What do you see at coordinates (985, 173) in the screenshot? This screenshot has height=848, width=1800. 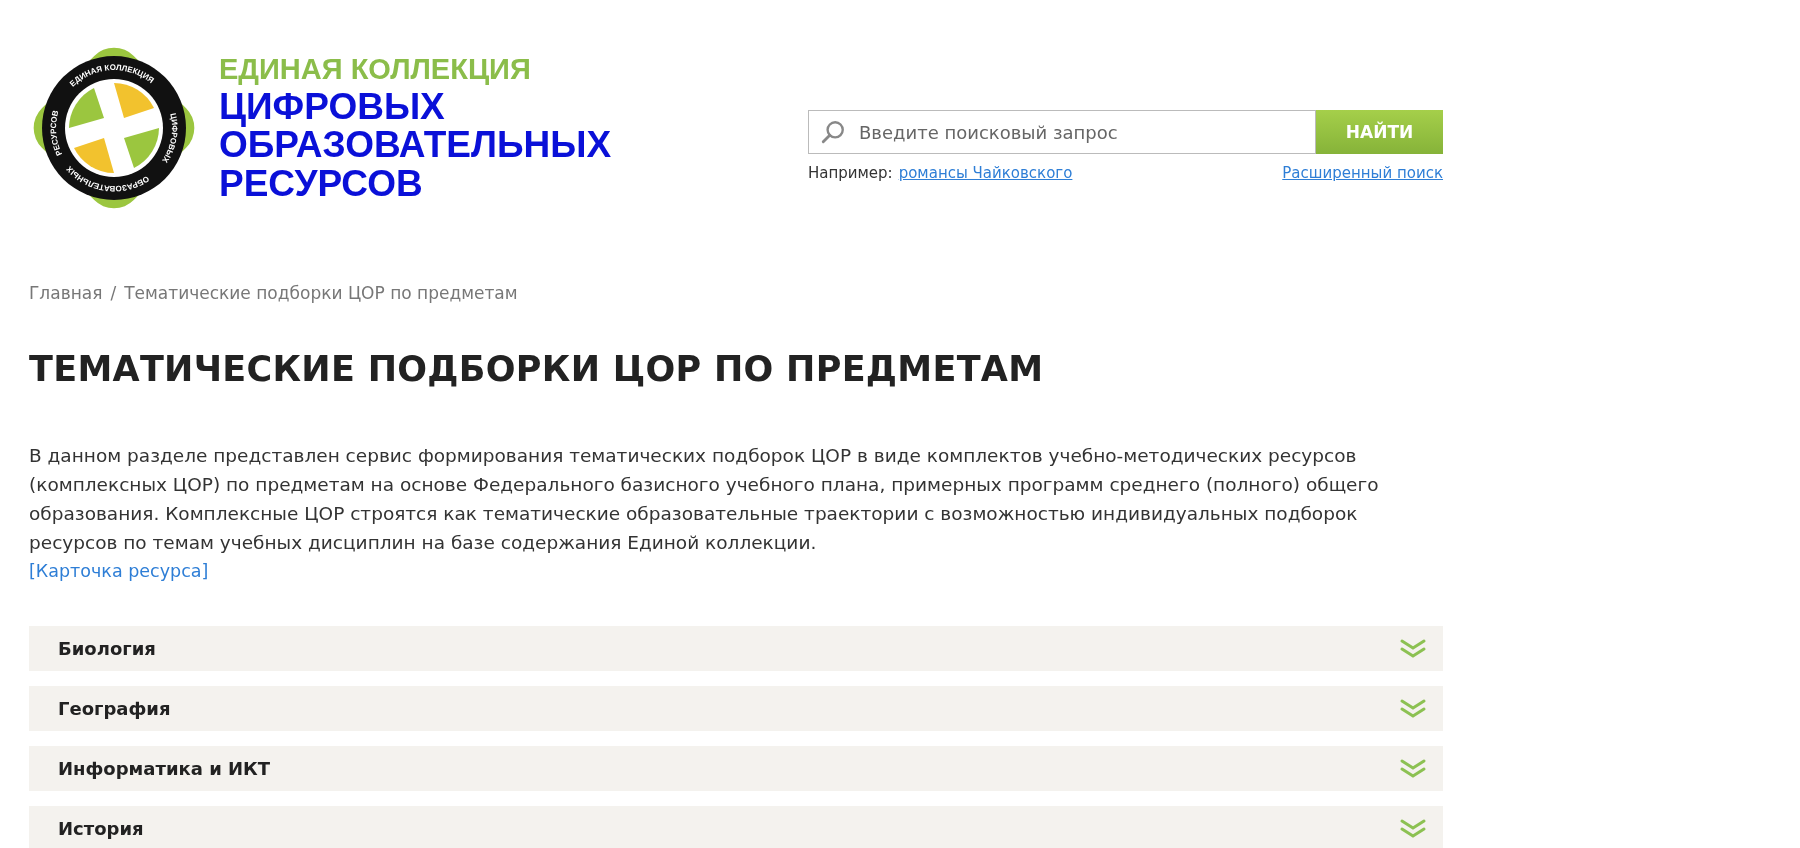 I see `example-link: романсы Чайковского` at bounding box center [985, 173].